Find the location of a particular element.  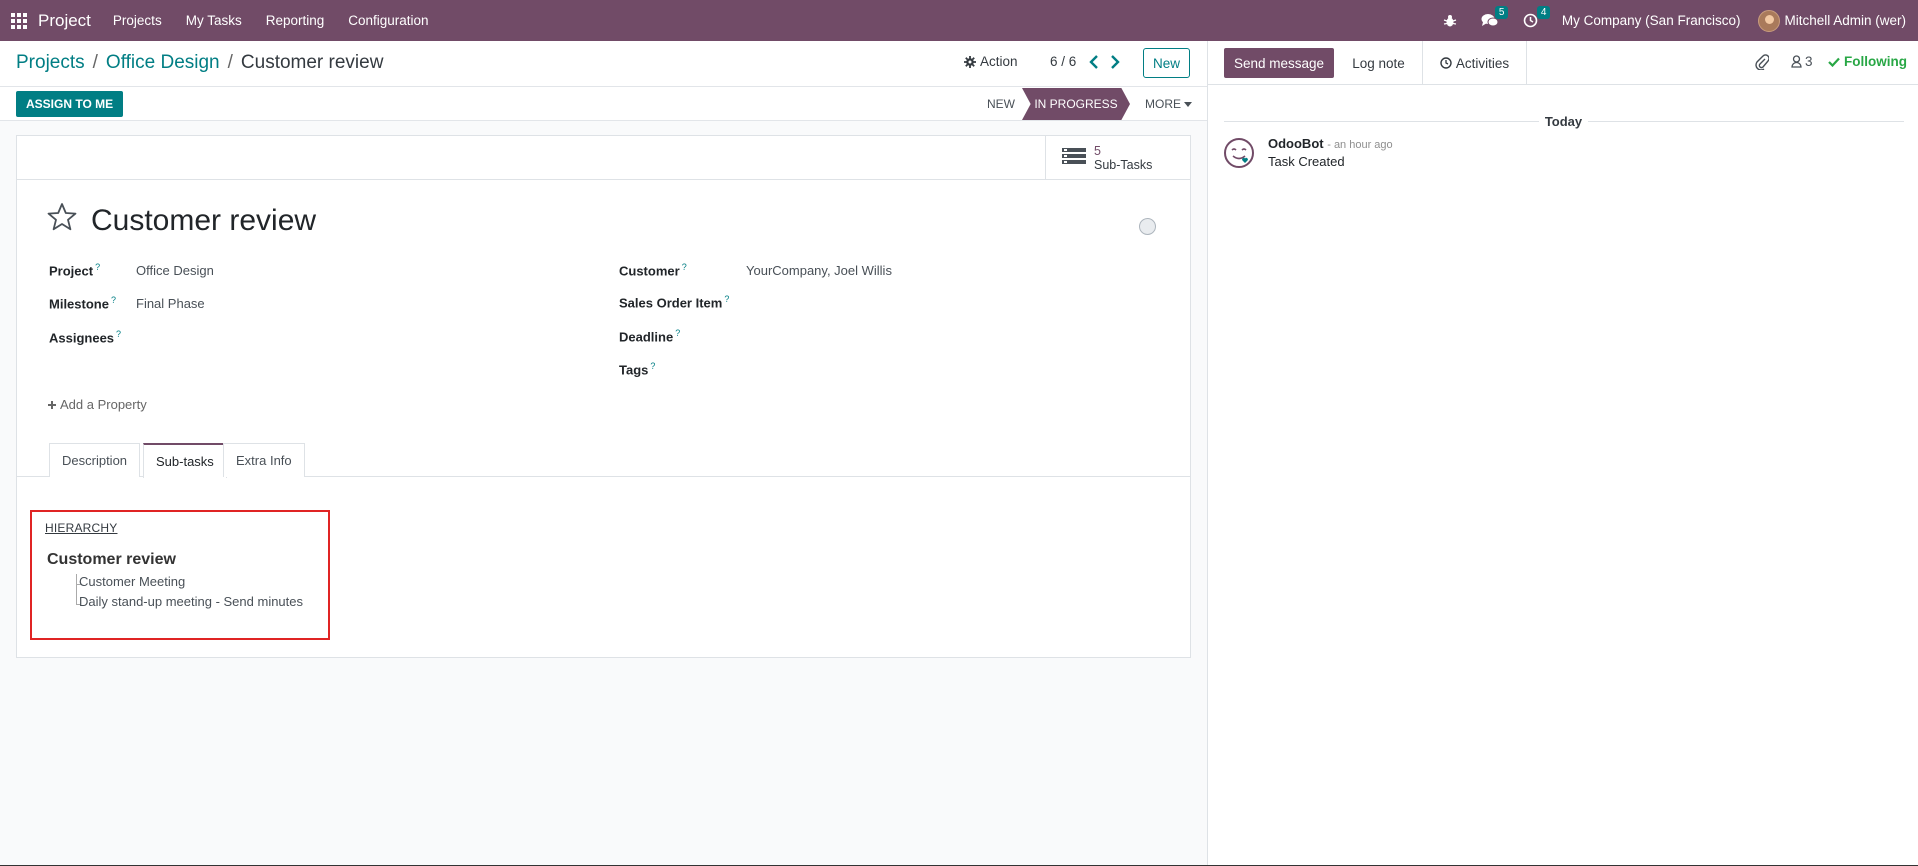

hierarchy-child-task: Daily stand-up meeting - Send minutes is located at coordinates (191, 601).